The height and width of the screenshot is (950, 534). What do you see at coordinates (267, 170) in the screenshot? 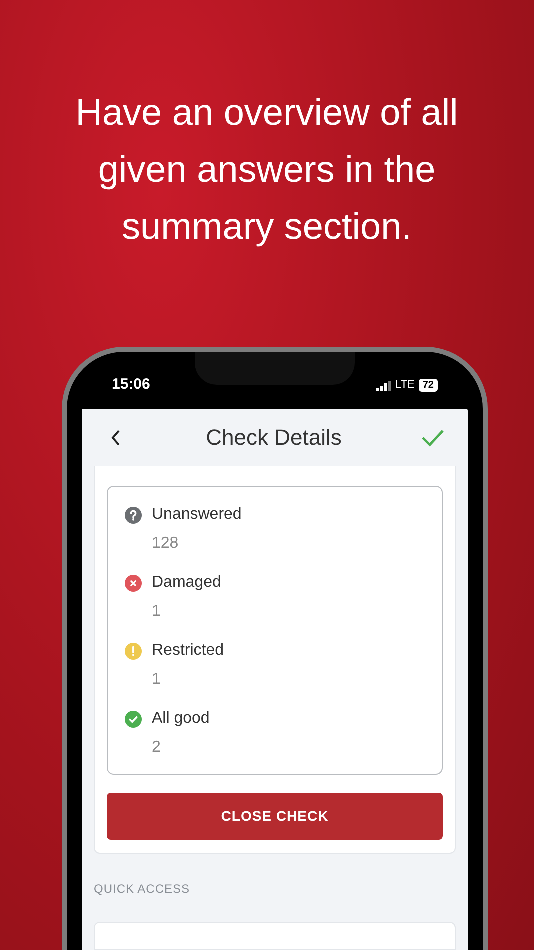
I see `headline: Have an overview of all given answers in the summary section.` at bounding box center [267, 170].